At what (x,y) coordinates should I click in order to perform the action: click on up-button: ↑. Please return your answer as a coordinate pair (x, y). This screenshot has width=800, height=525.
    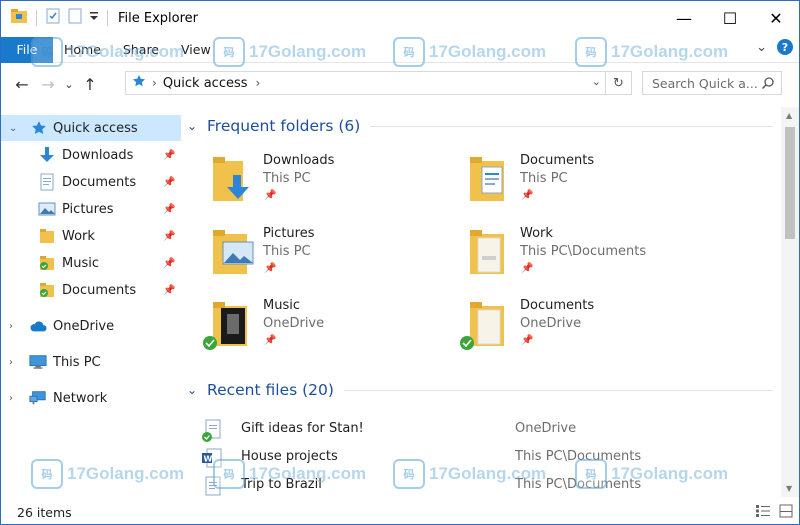
    Looking at the image, I should click on (90, 84).